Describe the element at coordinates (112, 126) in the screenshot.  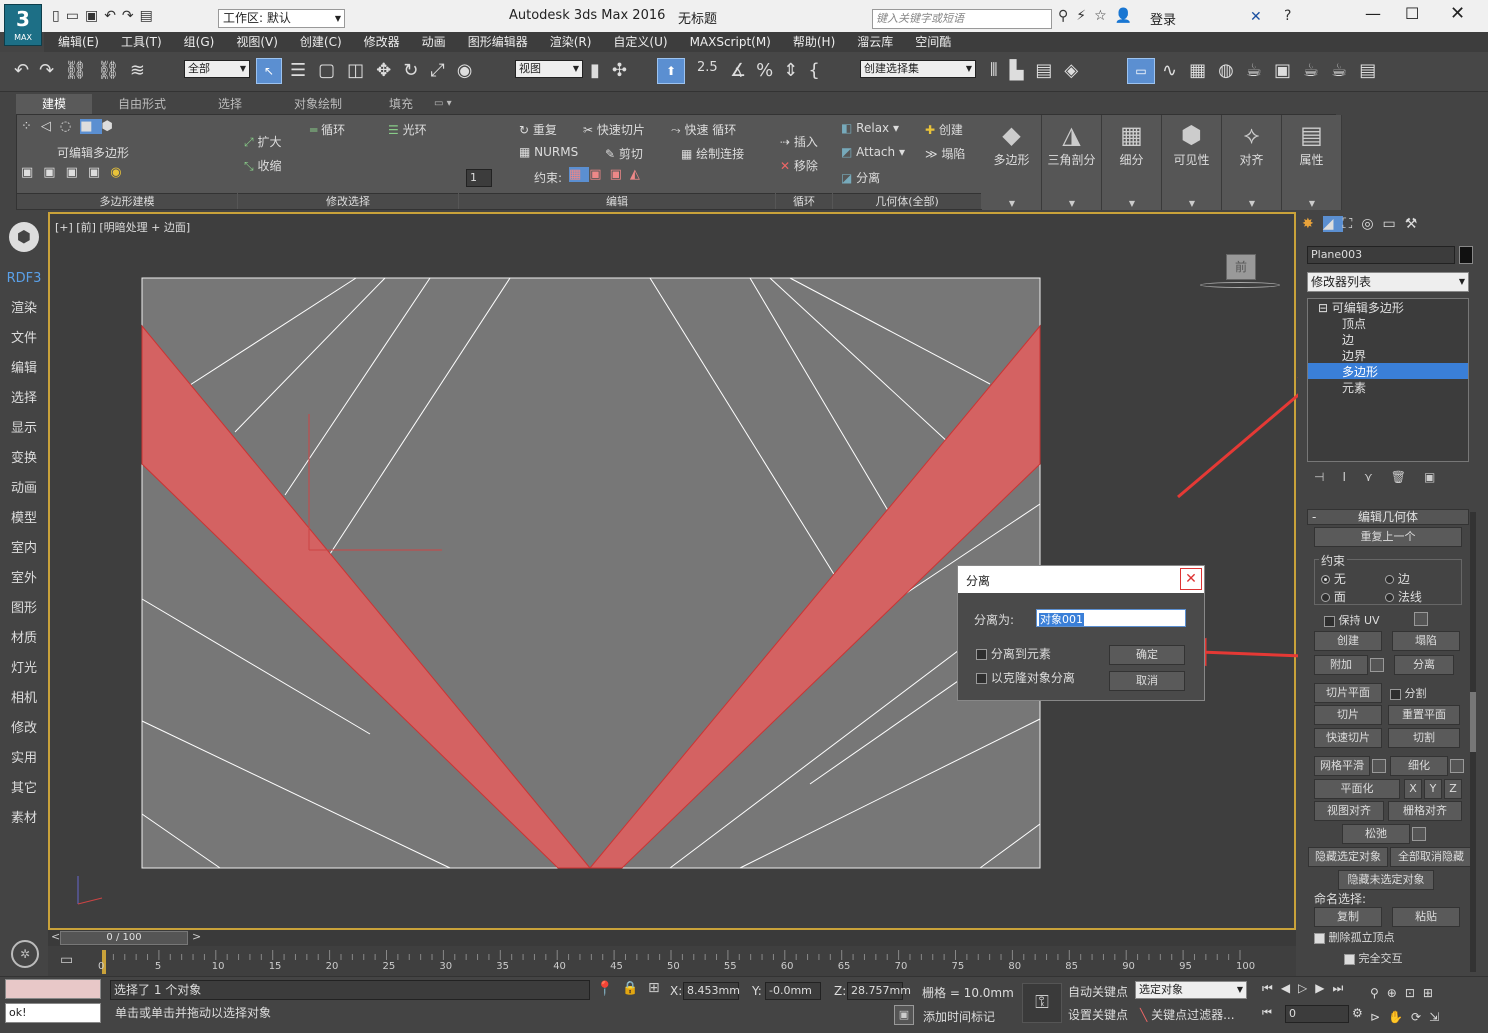
I see `element-icon: ⬢` at that location.